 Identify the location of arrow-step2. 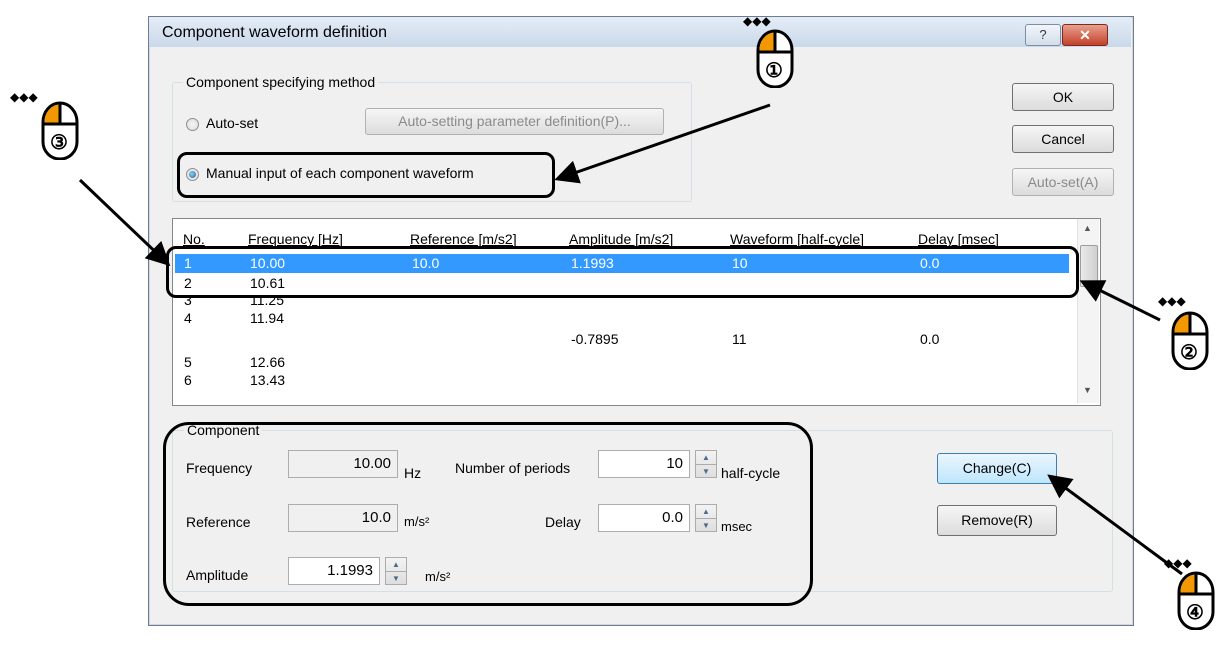
(1120, 301).